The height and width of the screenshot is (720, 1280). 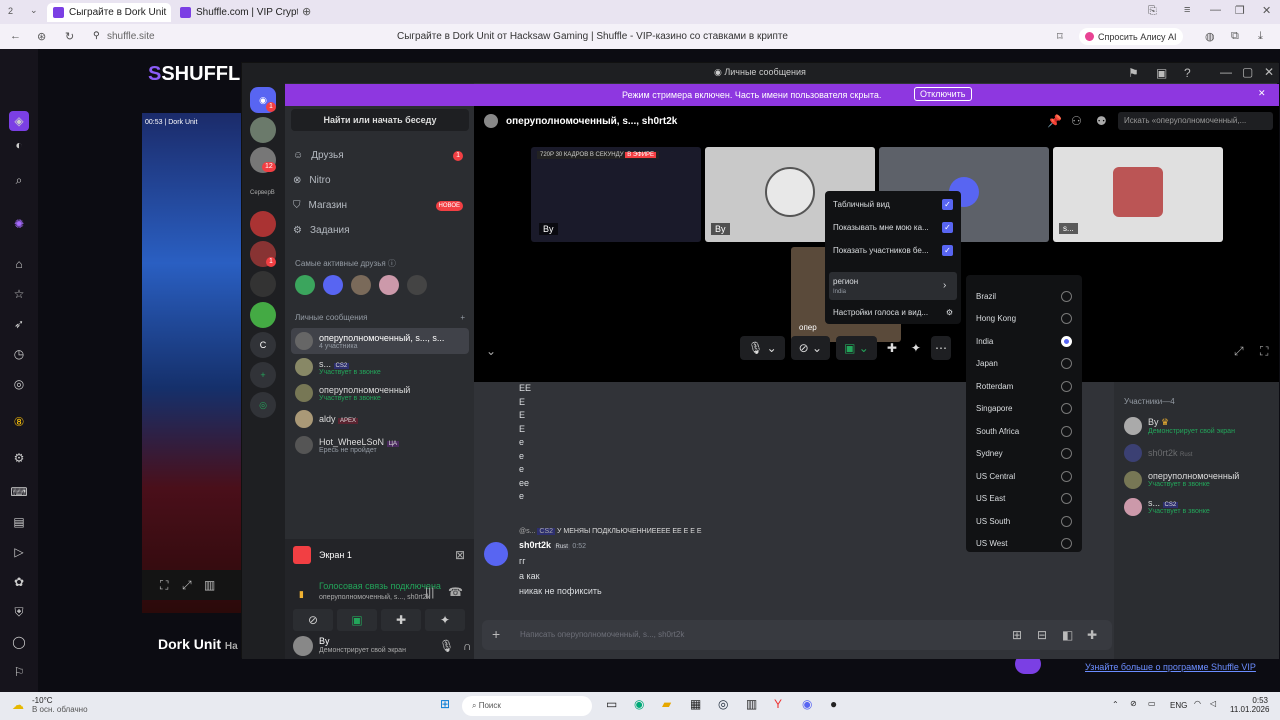 I want to click on globe-icon: ◍, so click(x=1210, y=36).